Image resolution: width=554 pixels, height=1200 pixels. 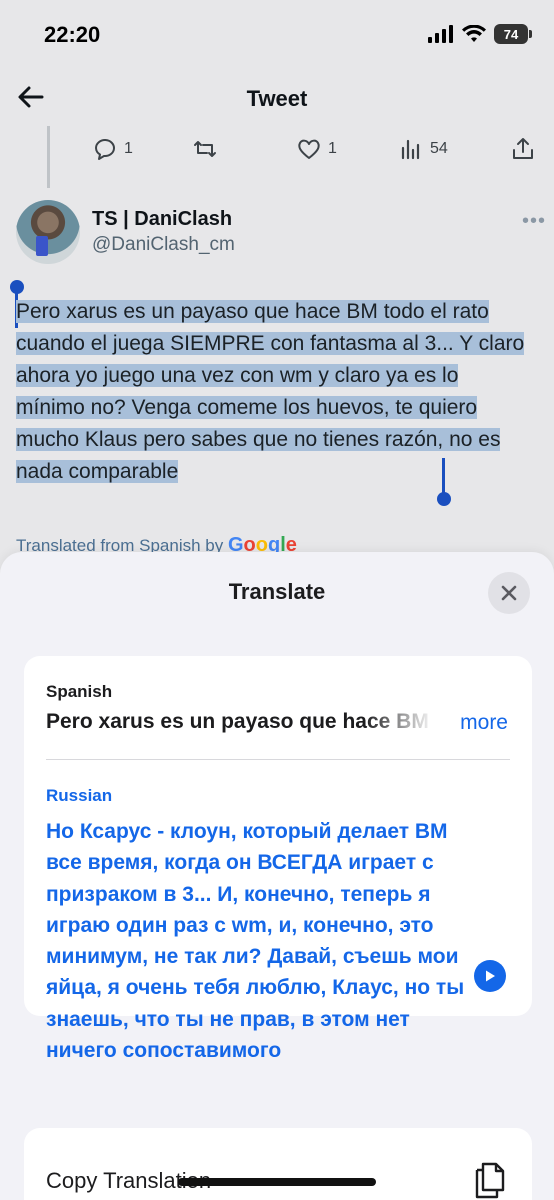 What do you see at coordinates (278, 1164) in the screenshot?
I see `copy-translation-button: Copy Translation` at bounding box center [278, 1164].